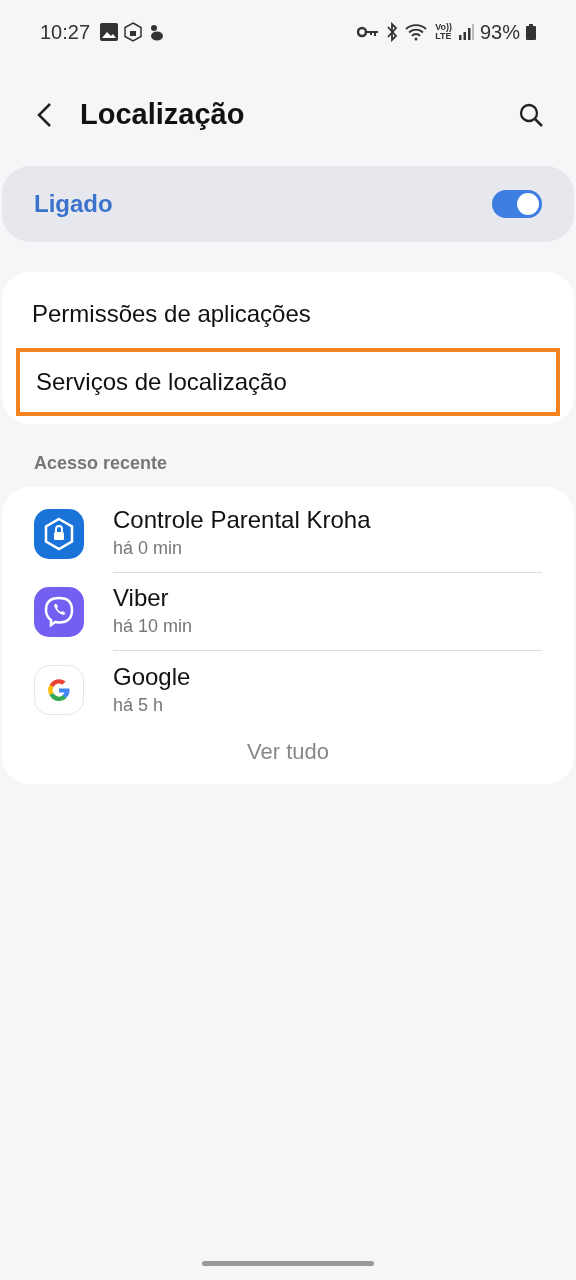  What do you see at coordinates (101, 463) in the screenshot?
I see `section-heading: Acesso recente` at bounding box center [101, 463].